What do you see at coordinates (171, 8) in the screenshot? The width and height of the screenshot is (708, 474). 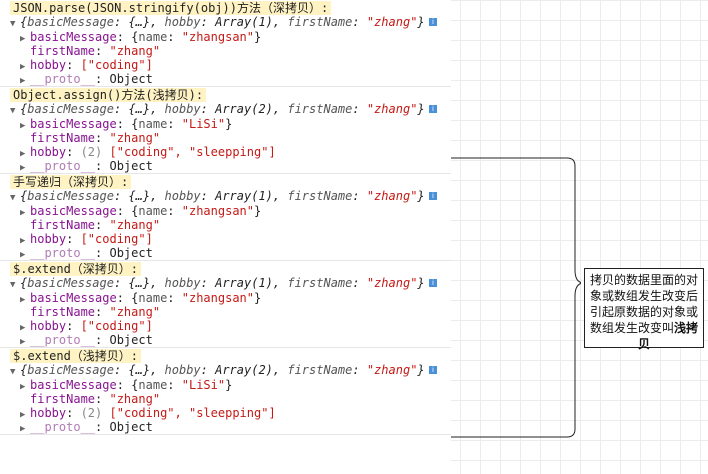 I see `log-title: JSON.parse(JSON.stringify(obj))方法（深拷贝）:` at bounding box center [171, 8].